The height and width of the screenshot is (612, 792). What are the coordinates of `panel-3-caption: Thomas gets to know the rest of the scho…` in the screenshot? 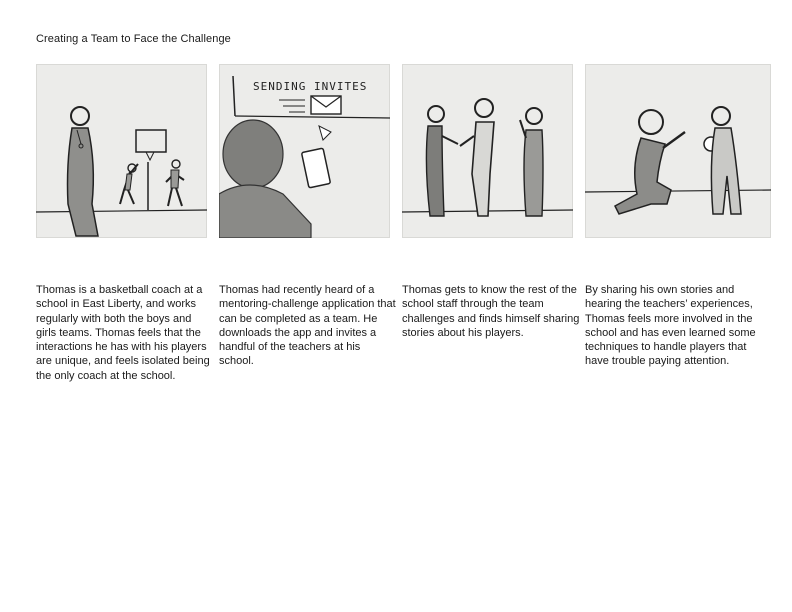 It's located at (491, 311).